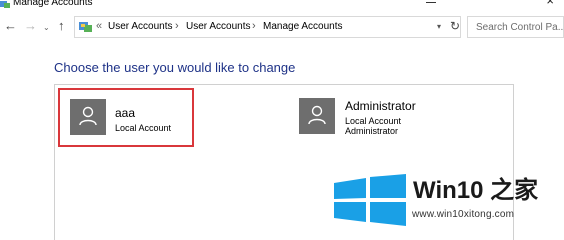 This screenshot has height=240, width=564. I want to click on refresh-icon: ↻, so click(455, 26).